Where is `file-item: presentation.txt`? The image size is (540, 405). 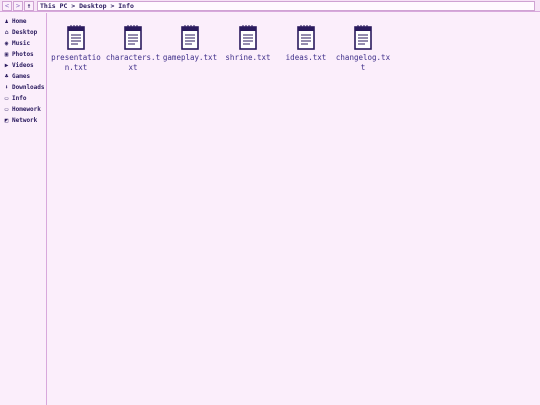 file-item: presentation.txt is located at coordinates (76, 48).